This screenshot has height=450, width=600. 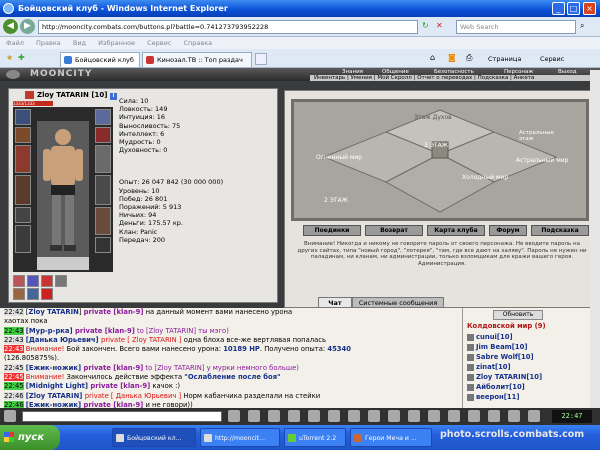 I want to click on chat-nick: Zloy TATARIN, so click(x=53, y=312).